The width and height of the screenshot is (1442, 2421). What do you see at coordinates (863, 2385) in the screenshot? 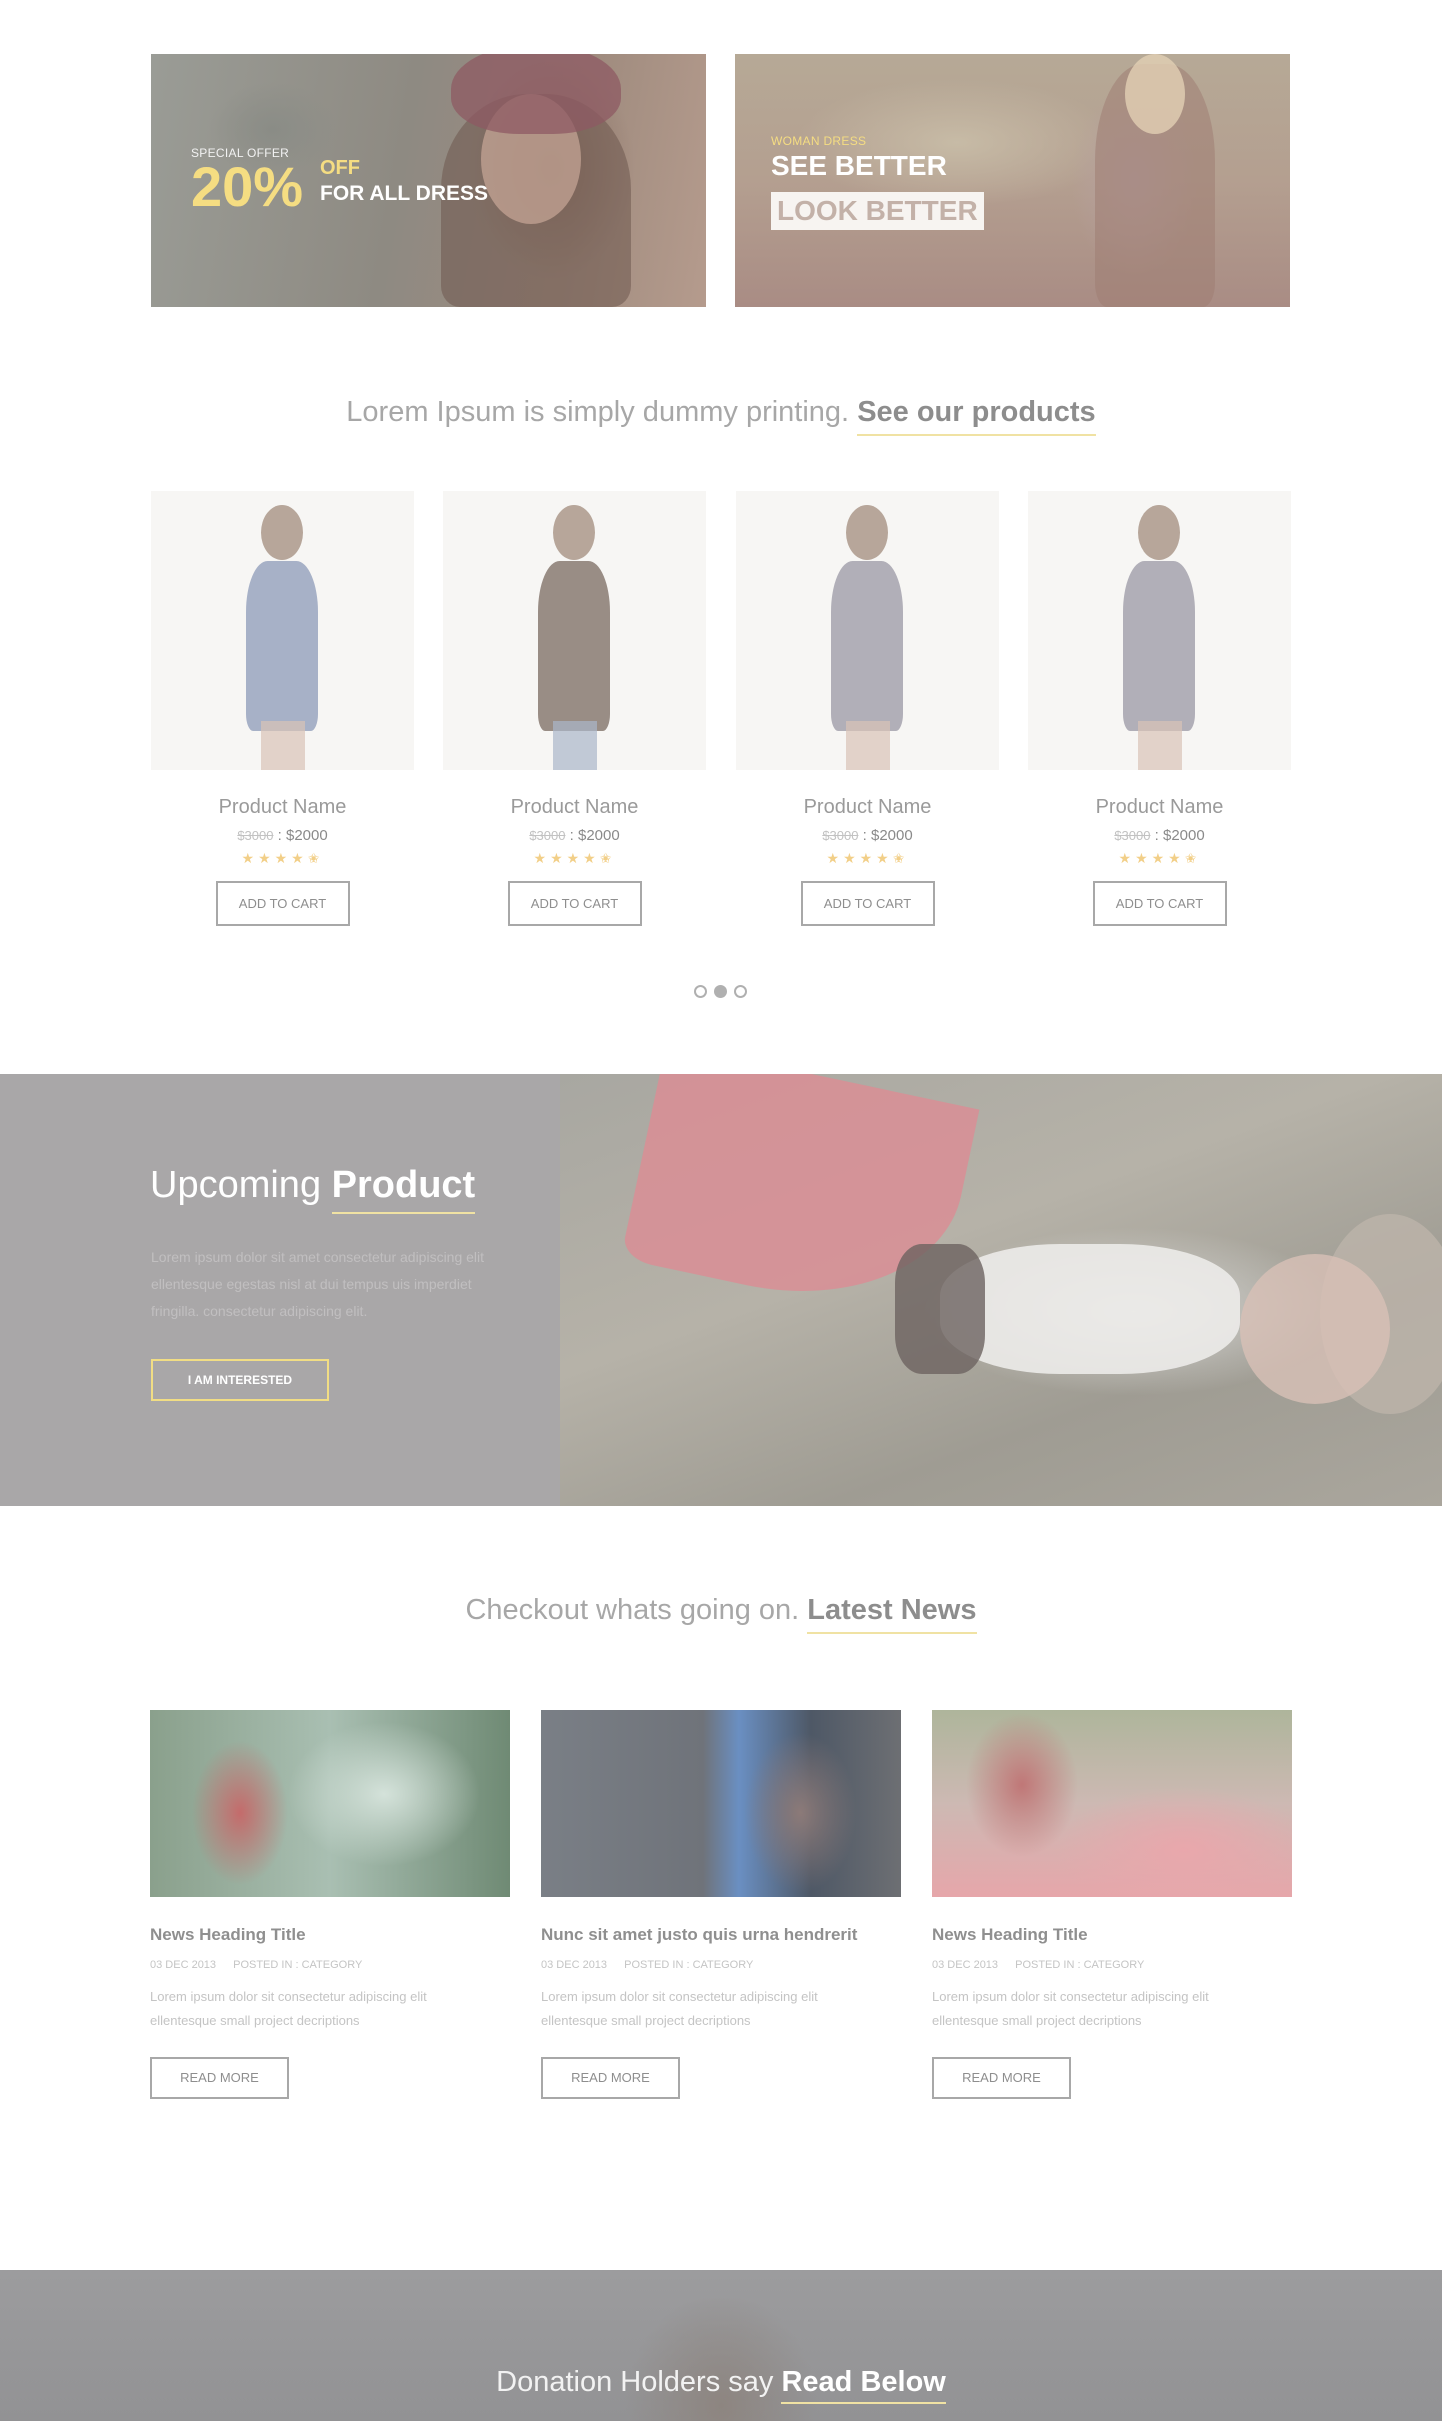
I see `donation-title-strong: Read Below` at bounding box center [863, 2385].